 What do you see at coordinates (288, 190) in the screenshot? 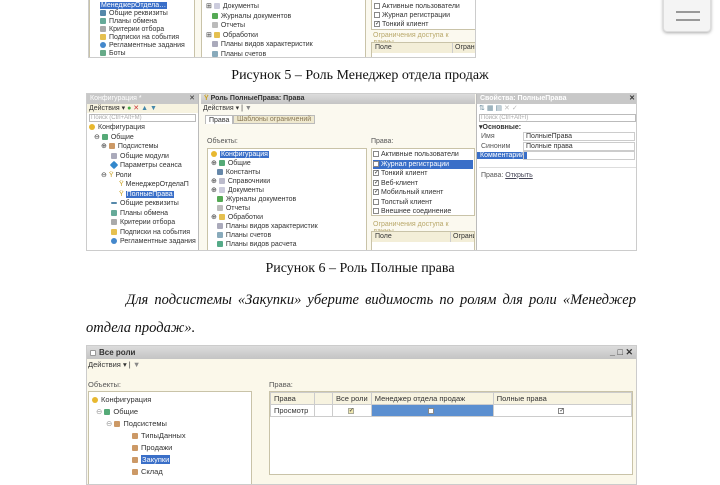
I see `tree-item: ⊕ Документы` at bounding box center [288, 190].